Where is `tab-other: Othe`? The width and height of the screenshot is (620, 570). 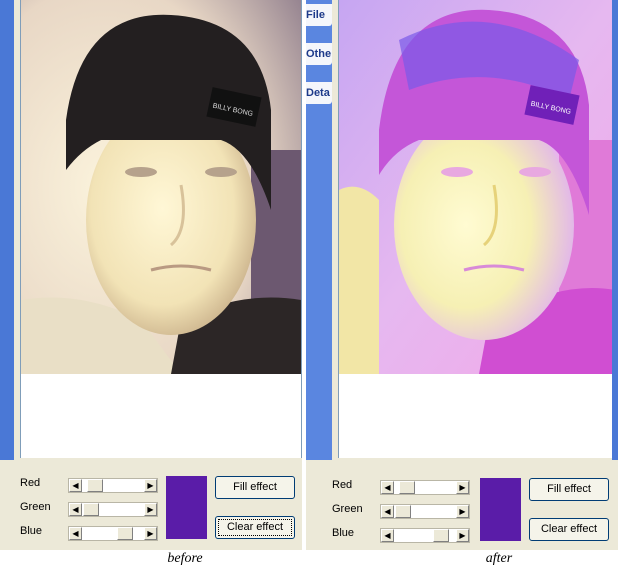 tab-other: Othe is located at coordinates (319, 54).